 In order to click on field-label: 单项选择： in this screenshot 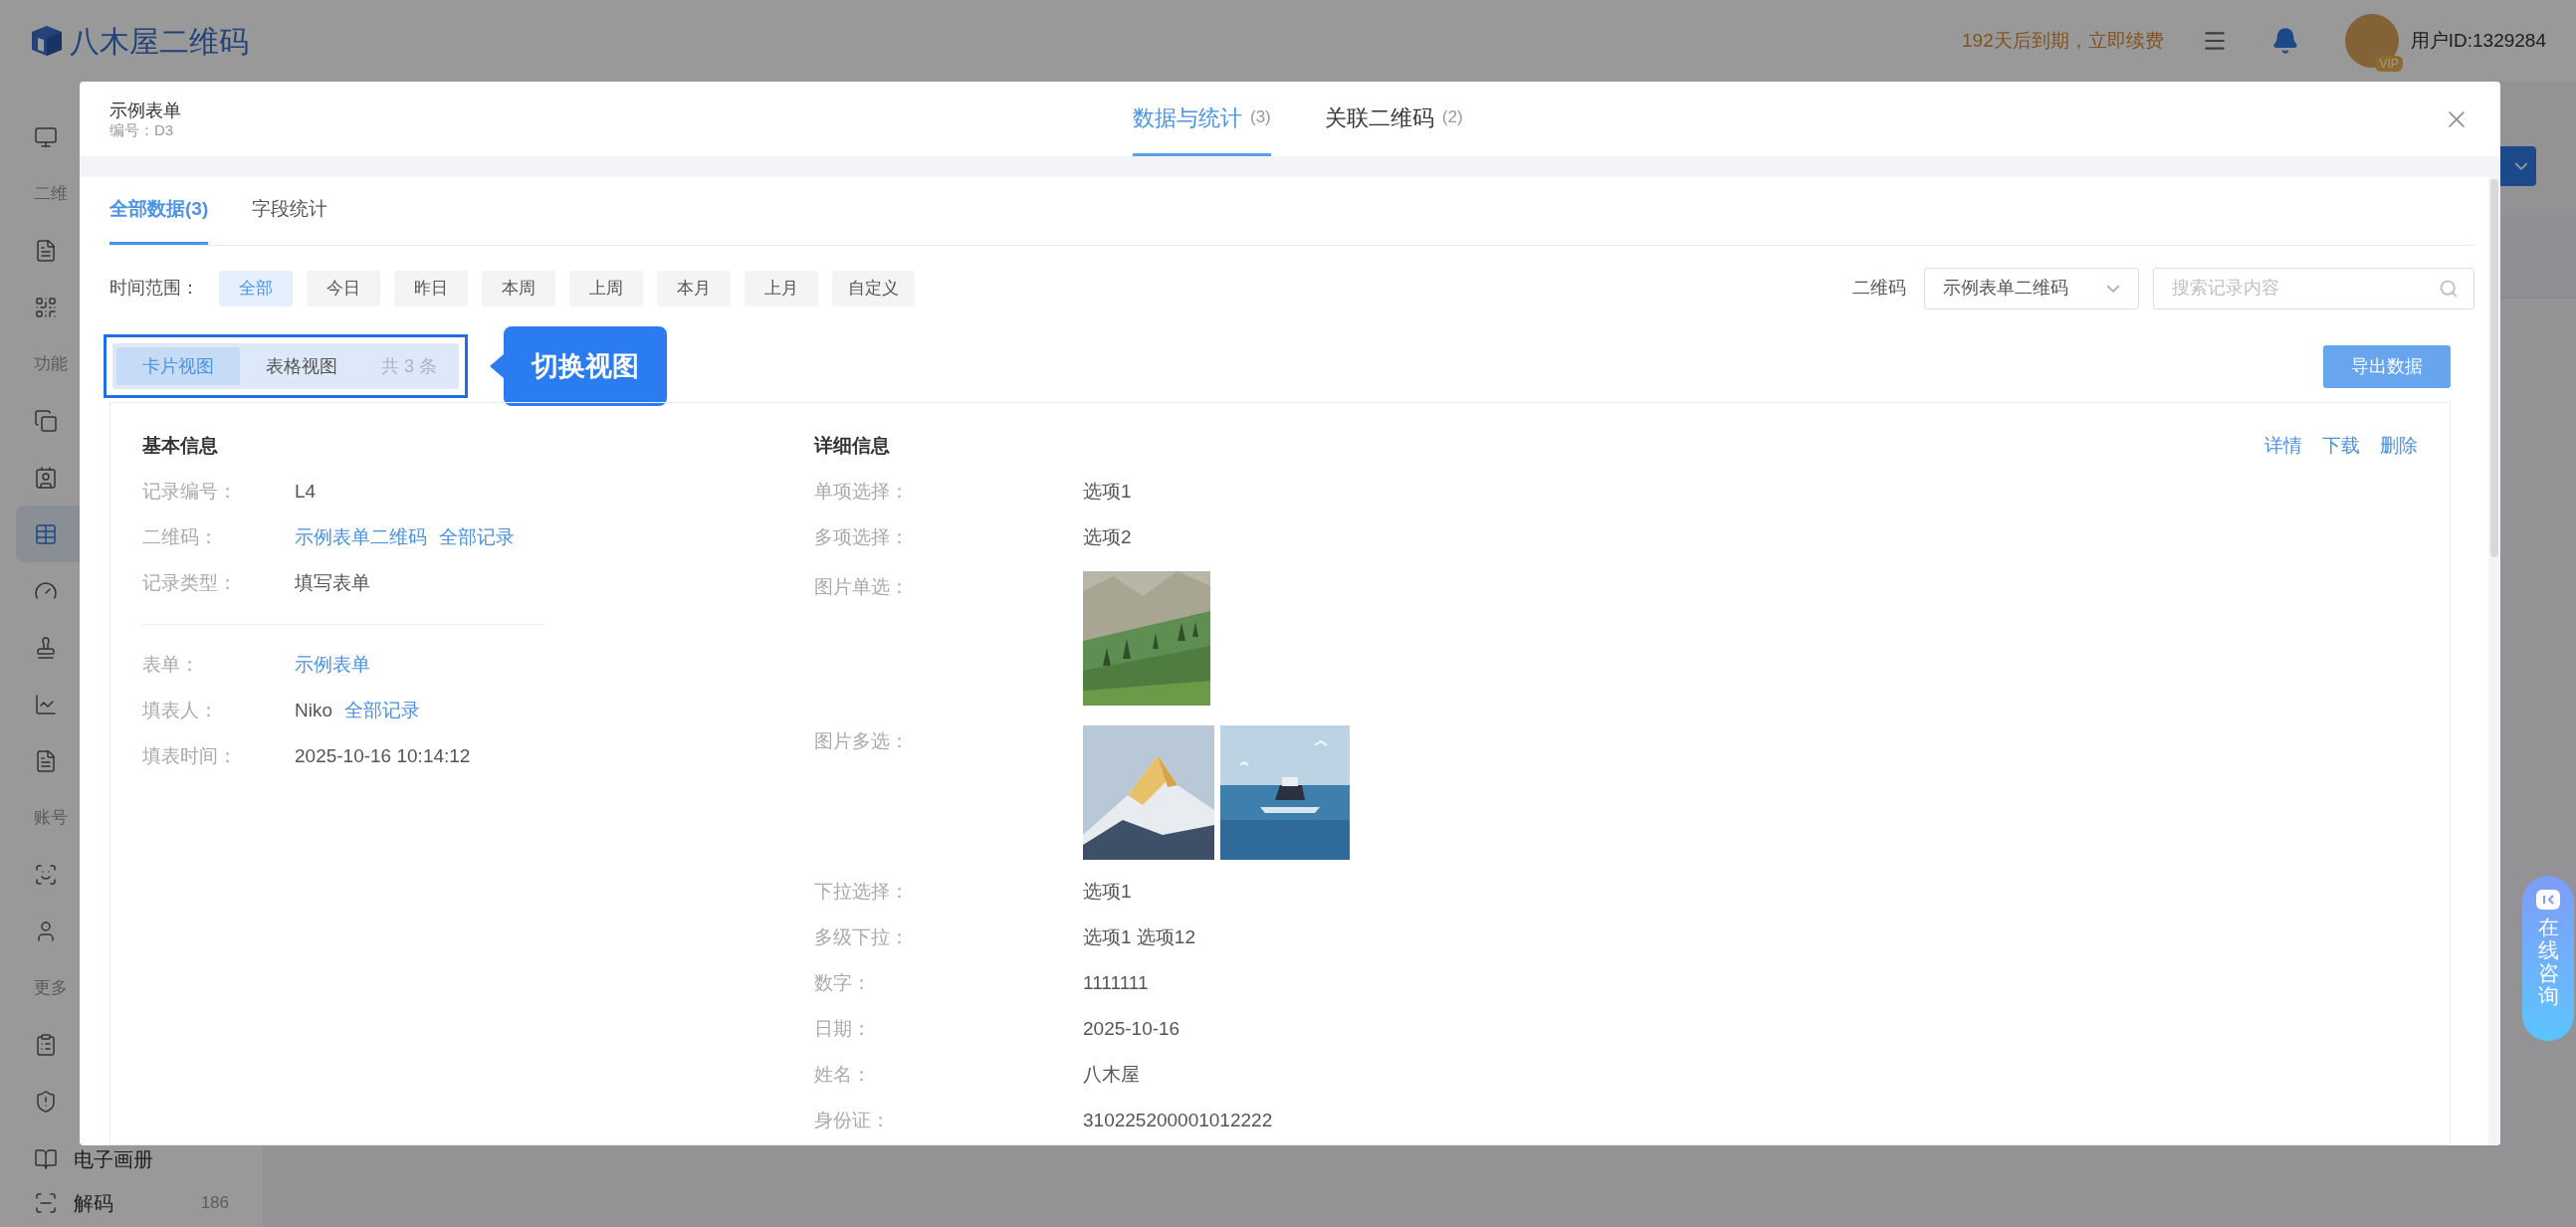, I will do `click(862, 491)`.